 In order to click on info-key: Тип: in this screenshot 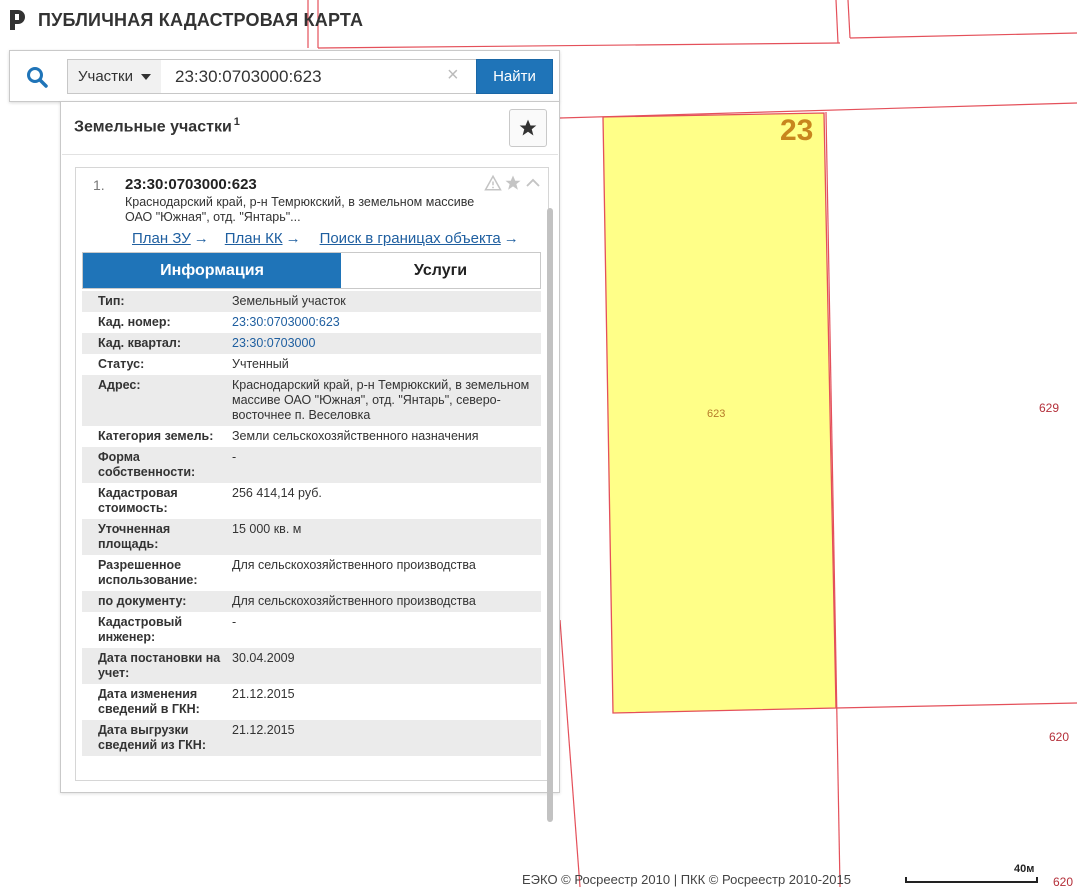, I will do `click(111, 301)`.